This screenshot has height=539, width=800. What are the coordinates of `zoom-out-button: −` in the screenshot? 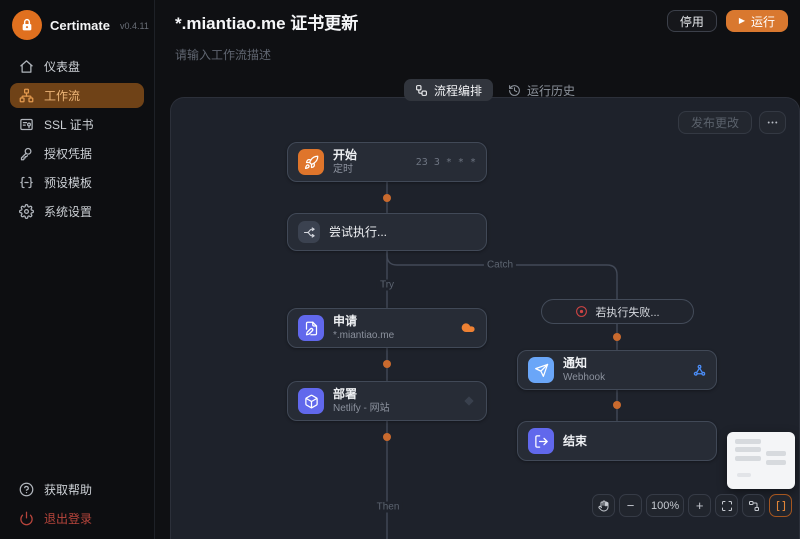 It's located at (630, 505).